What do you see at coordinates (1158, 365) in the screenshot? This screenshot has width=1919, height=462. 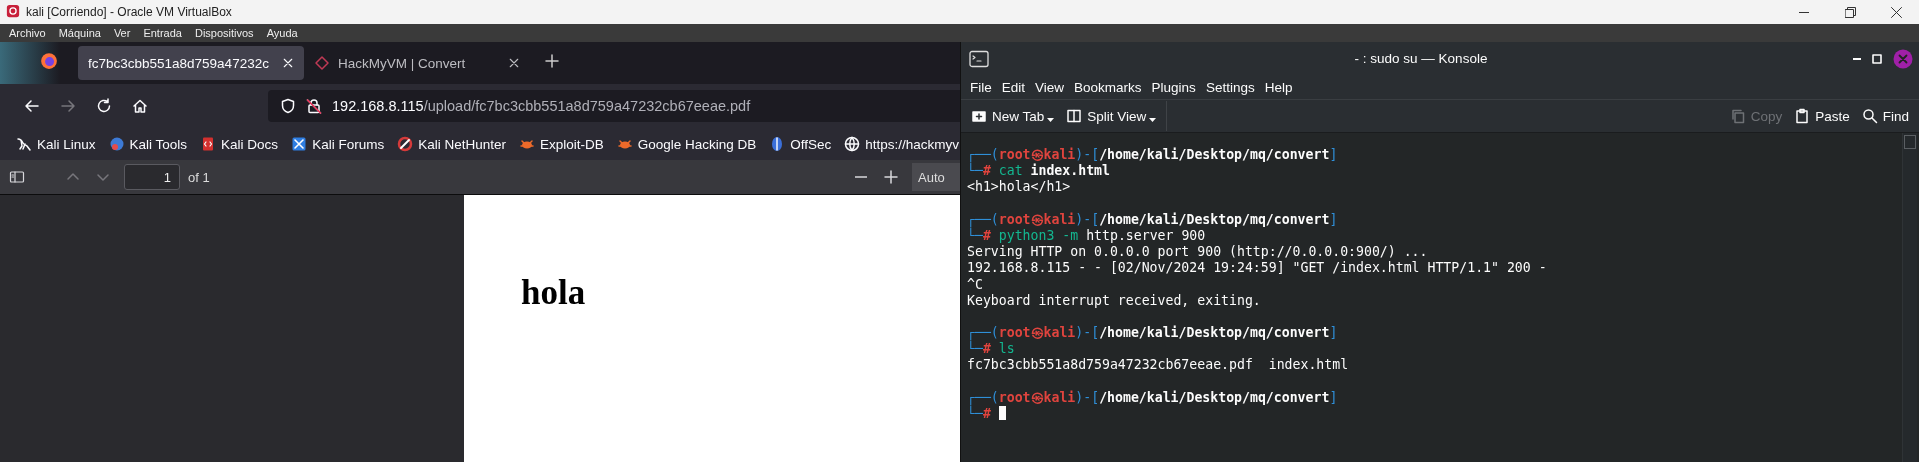 I see `terminal-line: fc7bc3cbb551a8d759a47232cb67eeae.pdf index.html` at bounding box center [1158, 365].